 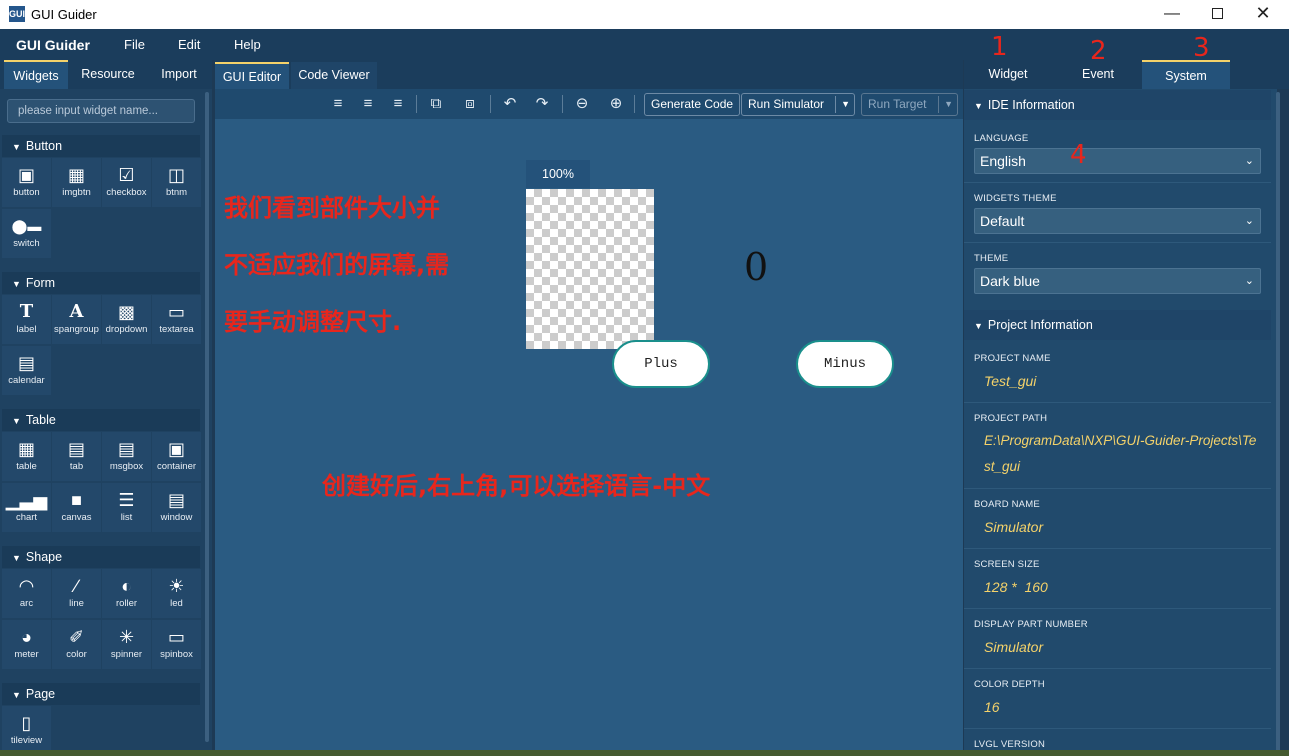 I want to click on widget-dropdown: ▩ dropdown, so click(x=126, y=319).